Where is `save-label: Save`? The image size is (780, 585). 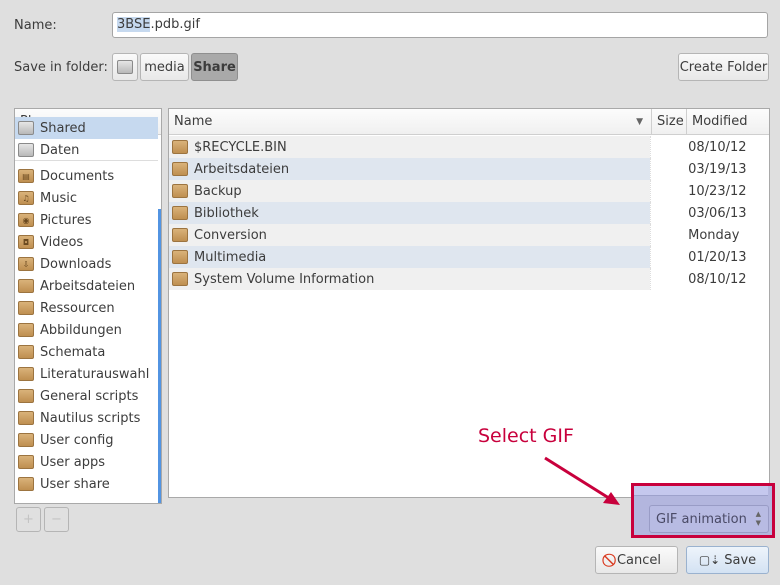
save-label: Save is located at coordinates (740, 560).